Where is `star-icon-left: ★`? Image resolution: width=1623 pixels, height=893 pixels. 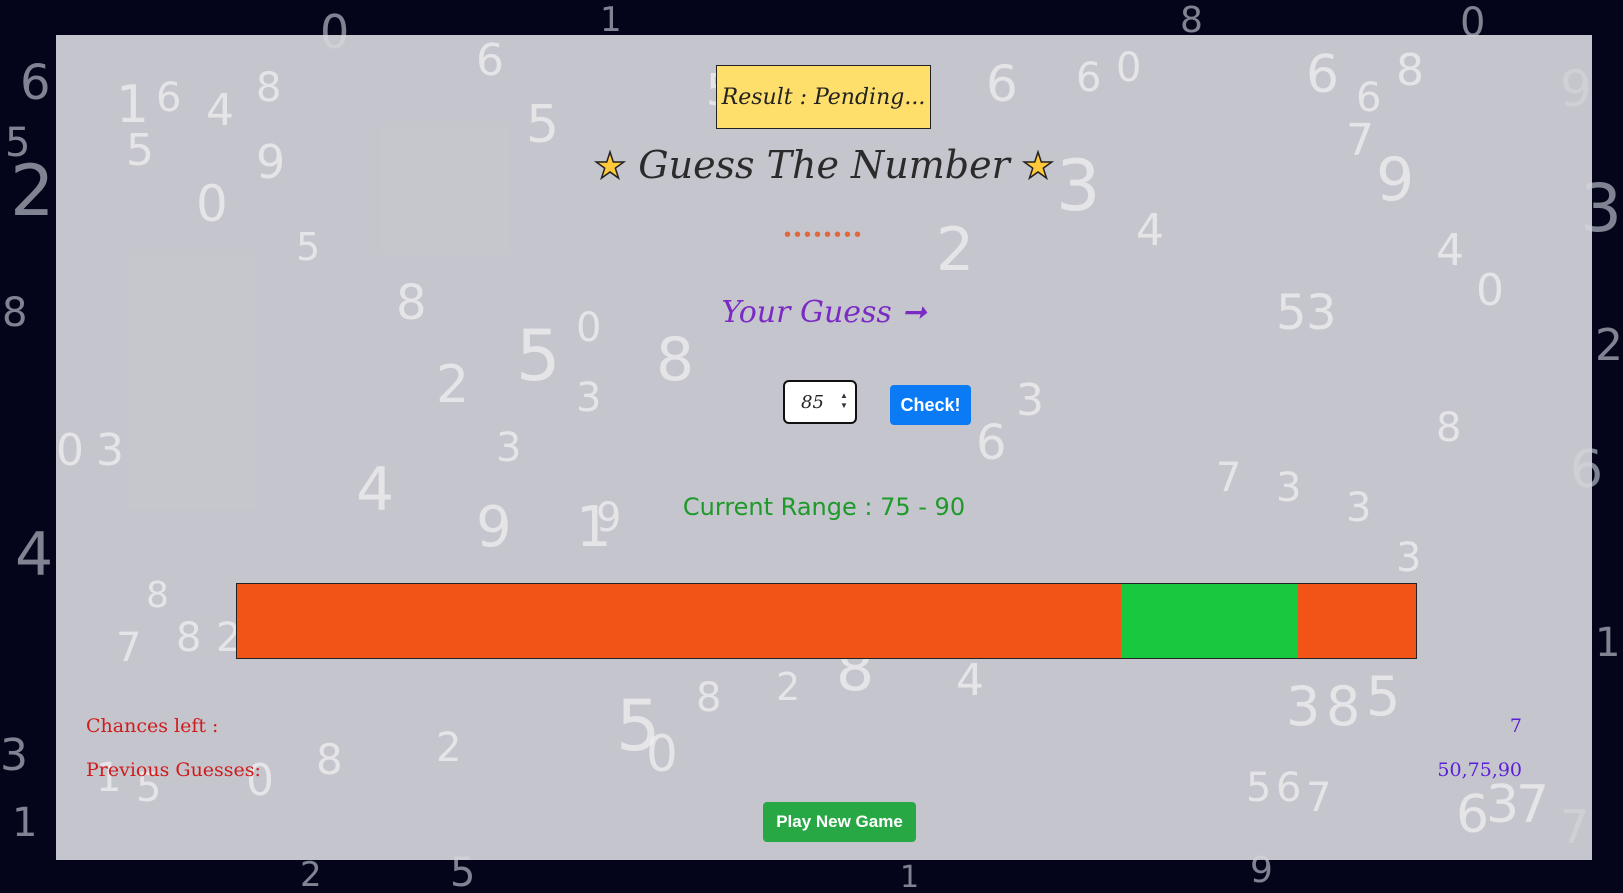 star-icon-left: ★ is located at coordinates (610, 166).